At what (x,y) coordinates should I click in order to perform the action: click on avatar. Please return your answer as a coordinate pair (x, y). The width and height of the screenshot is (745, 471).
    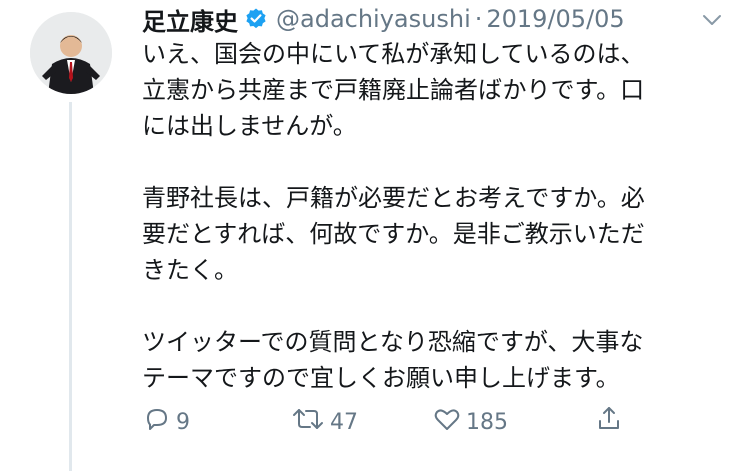
    Looking at the image, I should click on (71, 53).